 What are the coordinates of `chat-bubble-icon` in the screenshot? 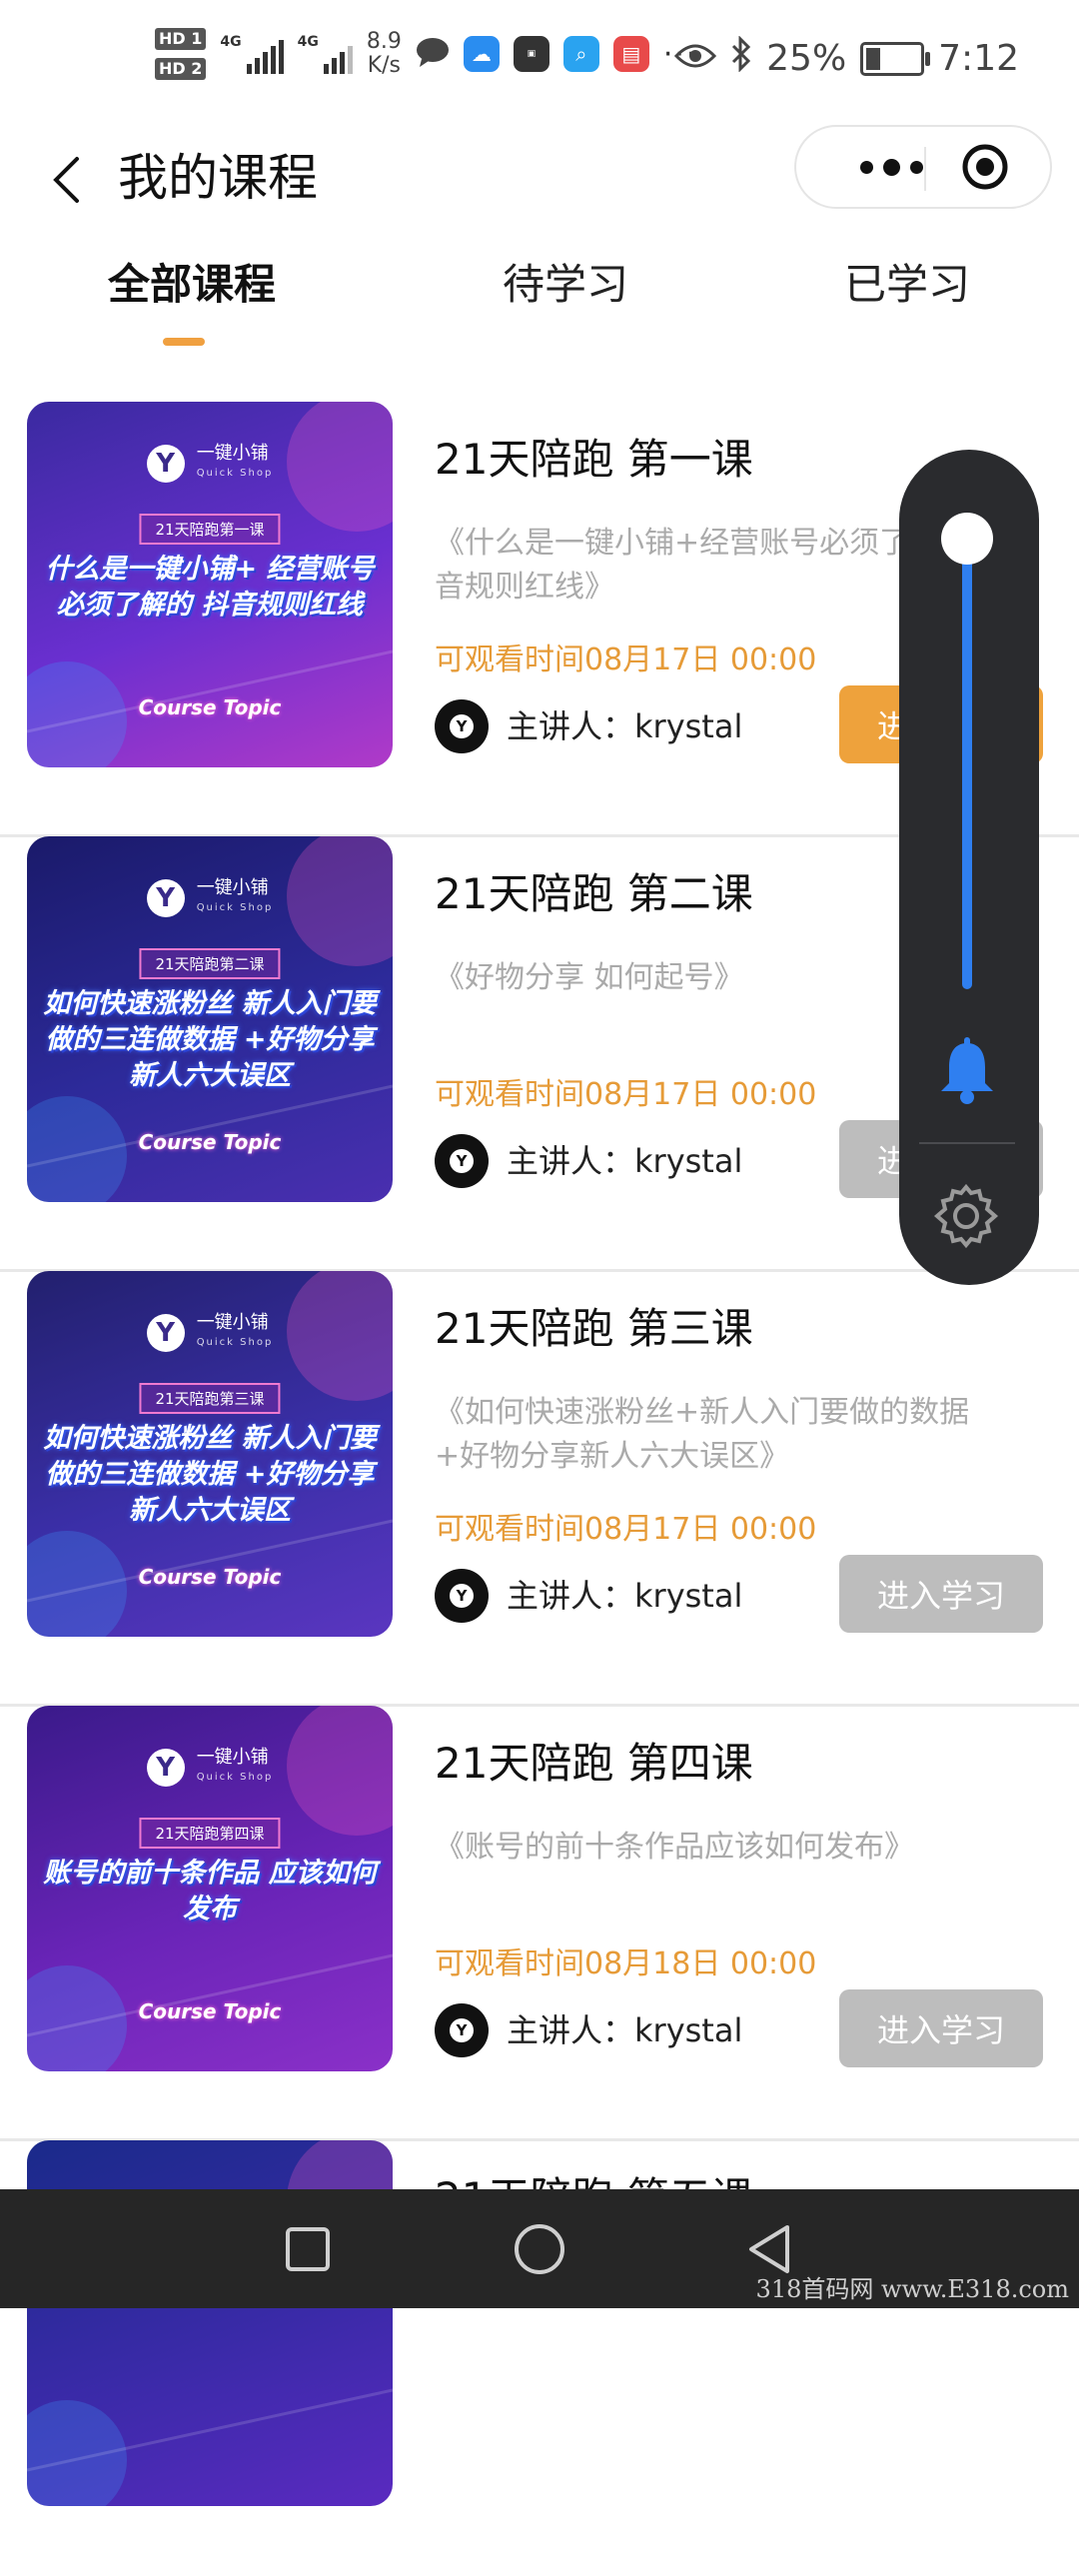 It's located at (433, 54).